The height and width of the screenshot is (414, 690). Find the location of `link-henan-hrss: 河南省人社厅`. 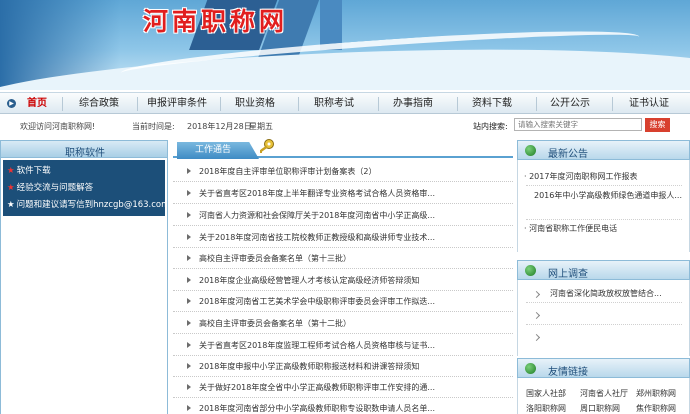

link-henan-hrss: 河南省人社厅 is located at coordinates (604, 393).